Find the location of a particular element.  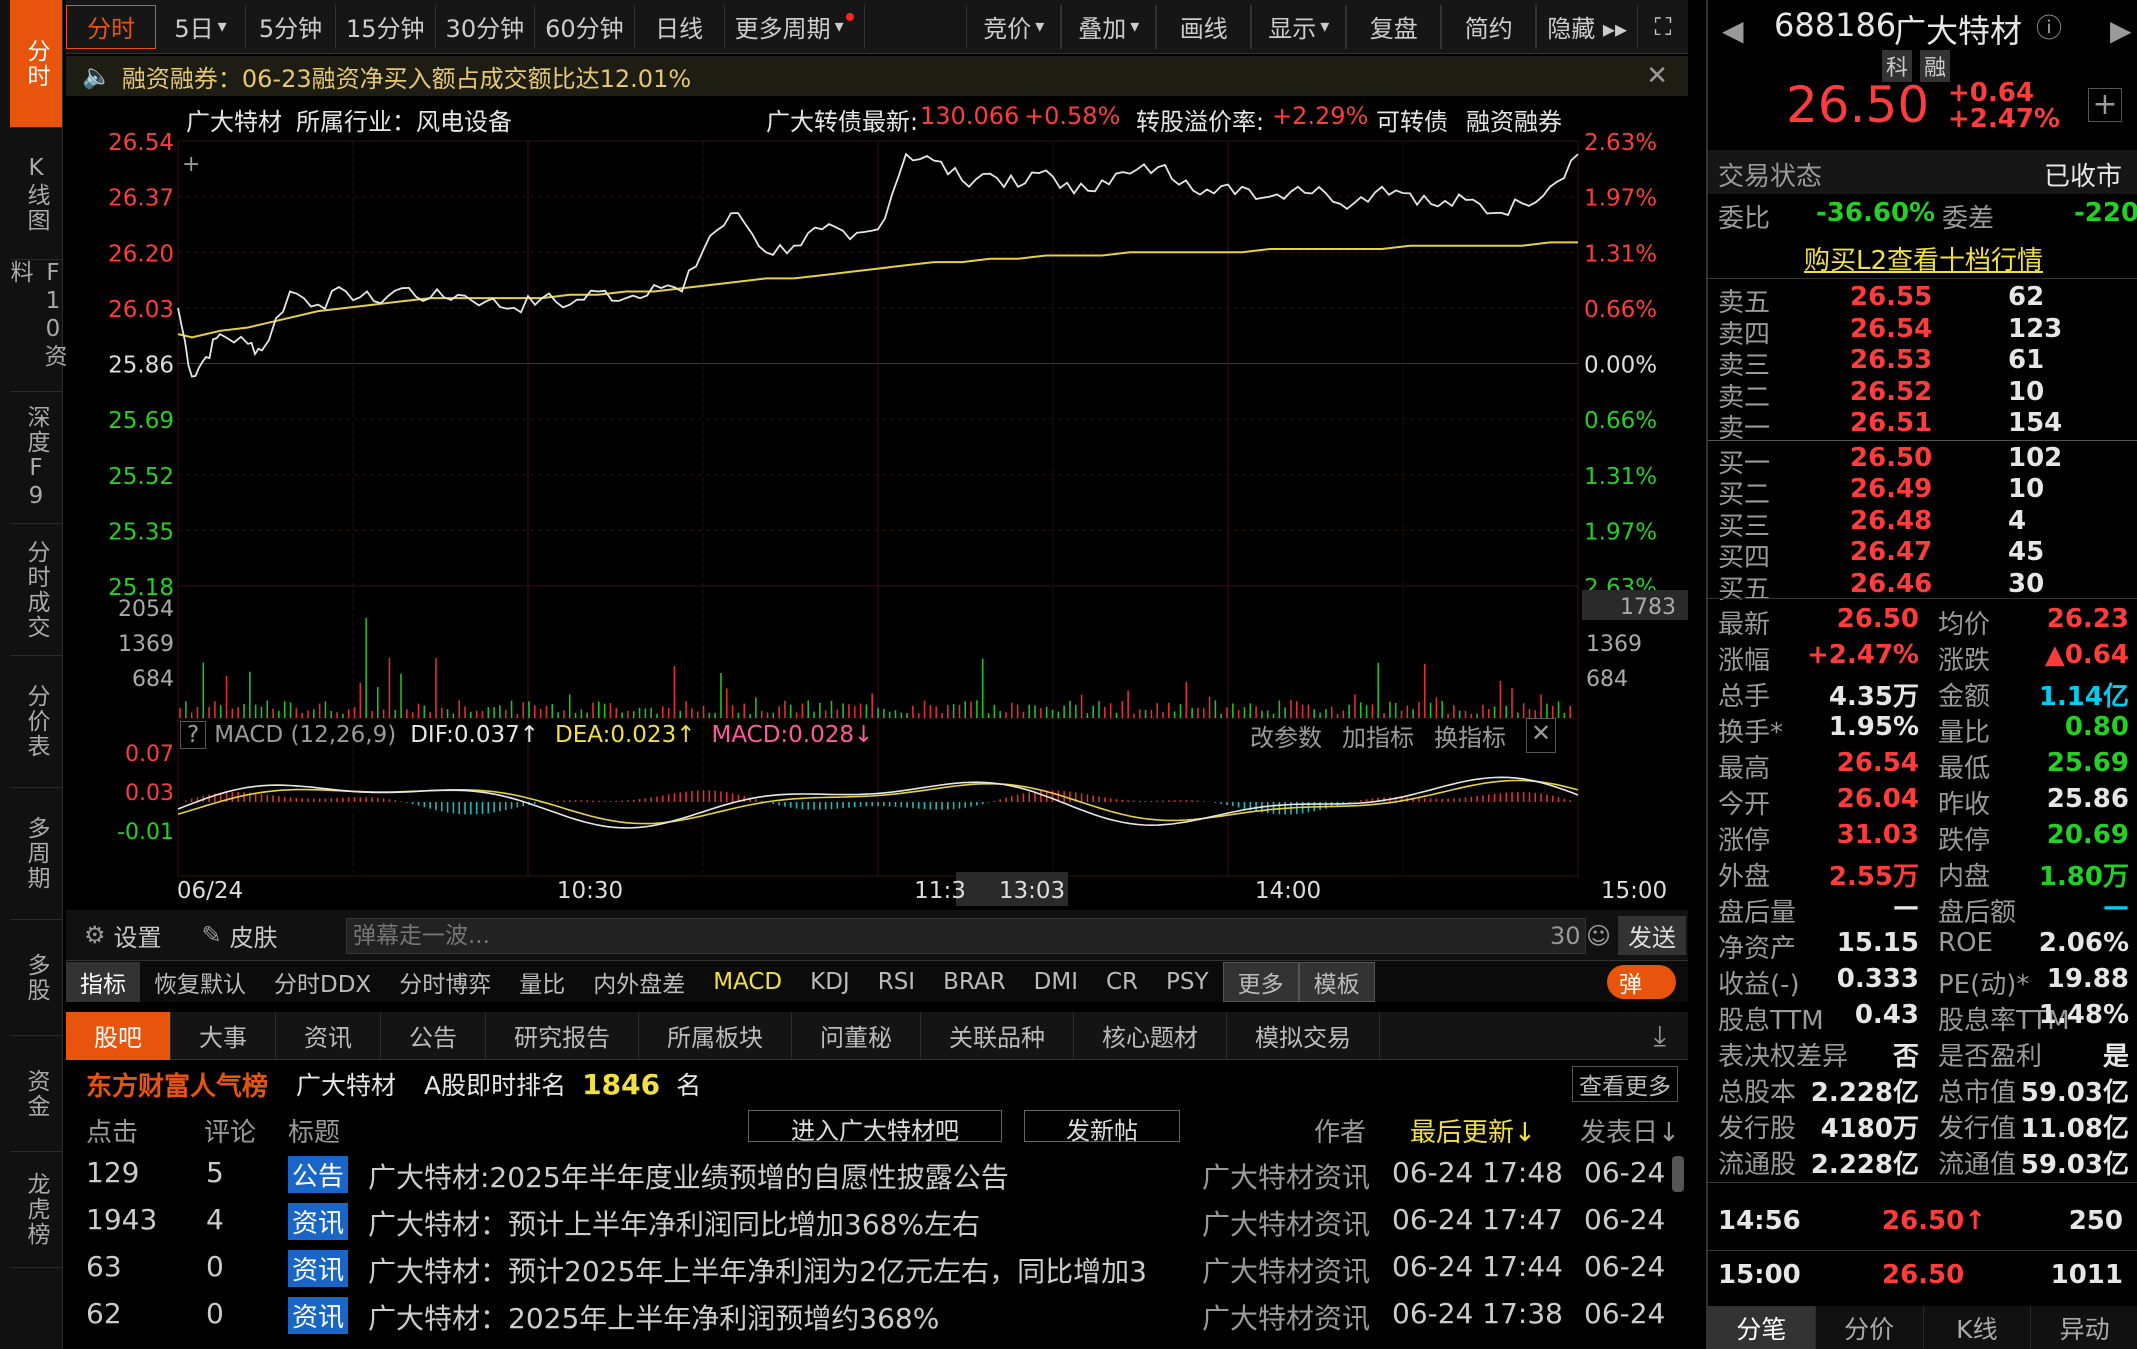

view-more-button: 查看更多 is located at coordinates (1625, 1084).